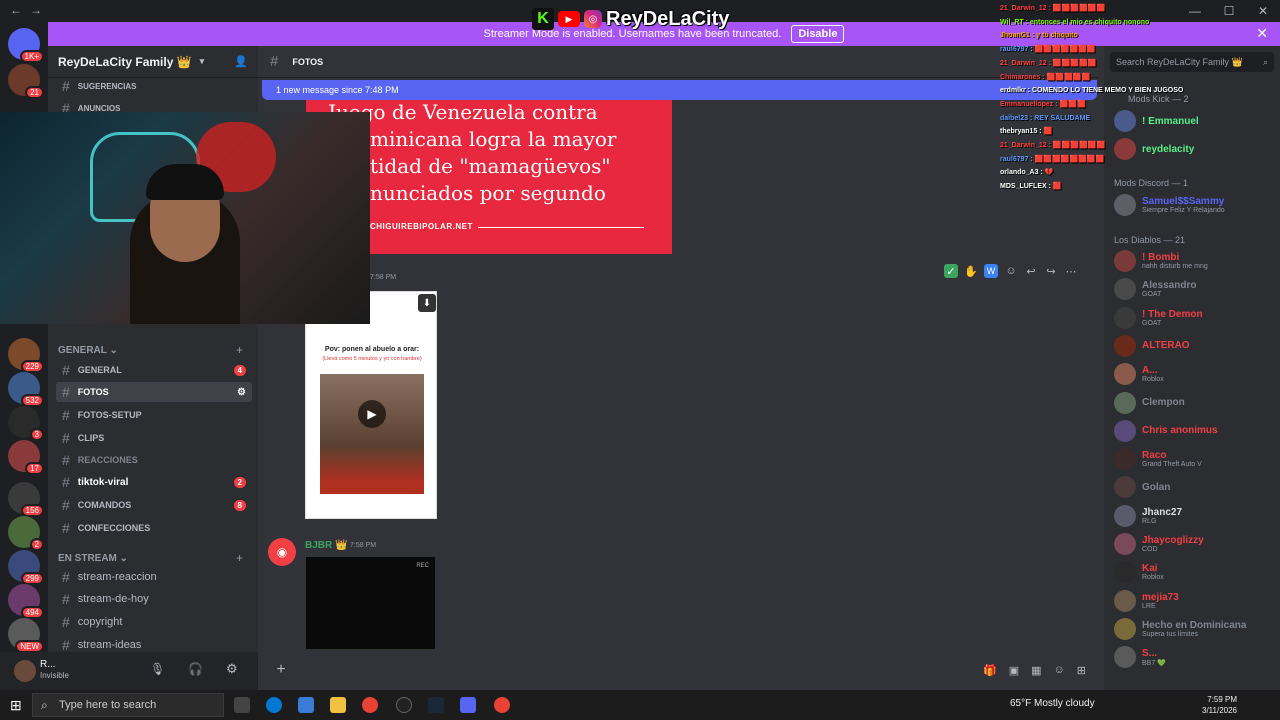  Describe the element at coordinates (26, 389) in the screenshot. I see `server-icon: 532` at that location.